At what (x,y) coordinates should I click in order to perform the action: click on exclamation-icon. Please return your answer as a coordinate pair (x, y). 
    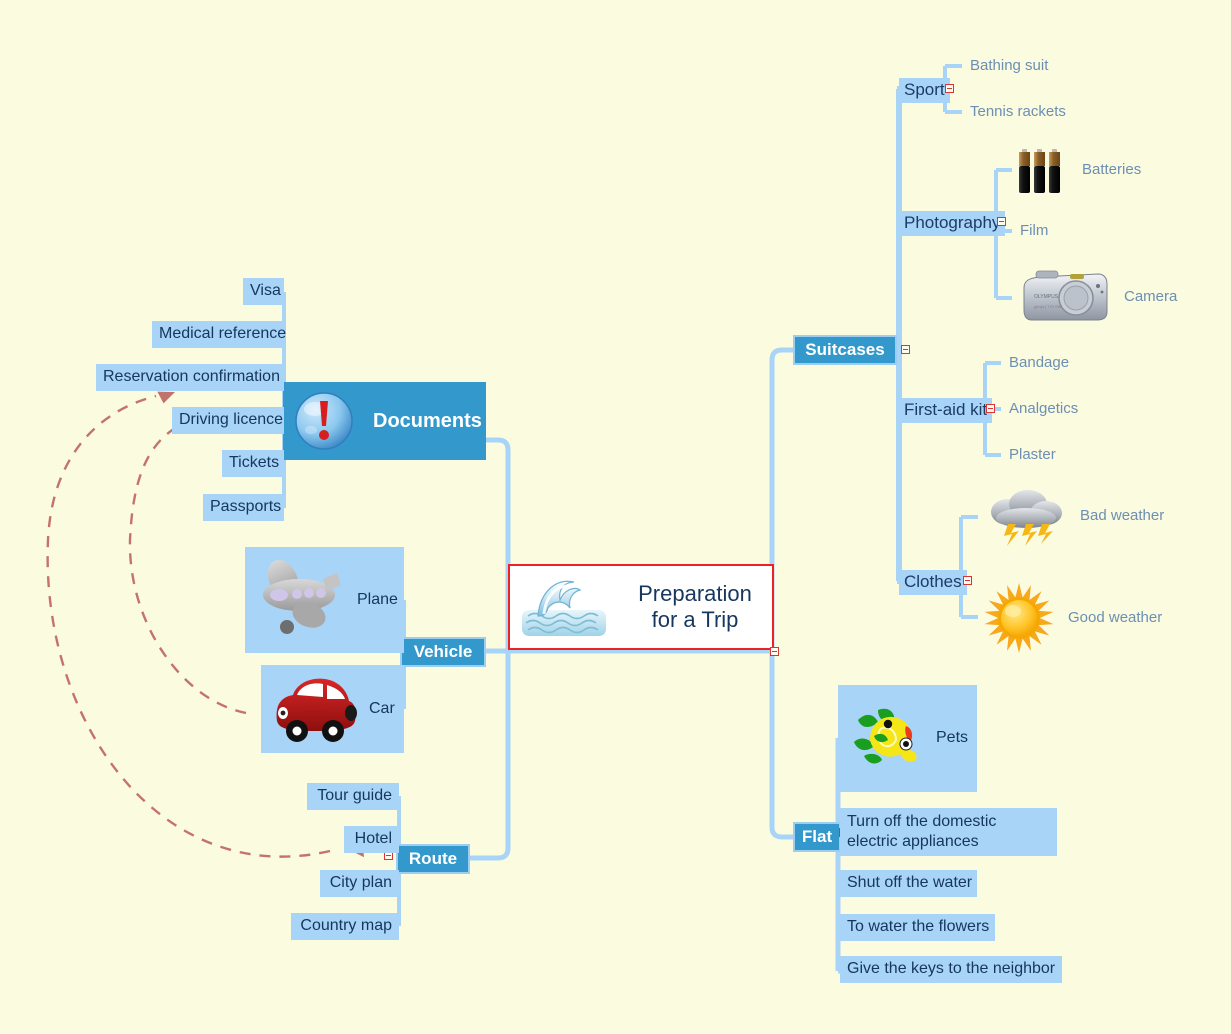
    Looking at the image, I should click on (324, 421).